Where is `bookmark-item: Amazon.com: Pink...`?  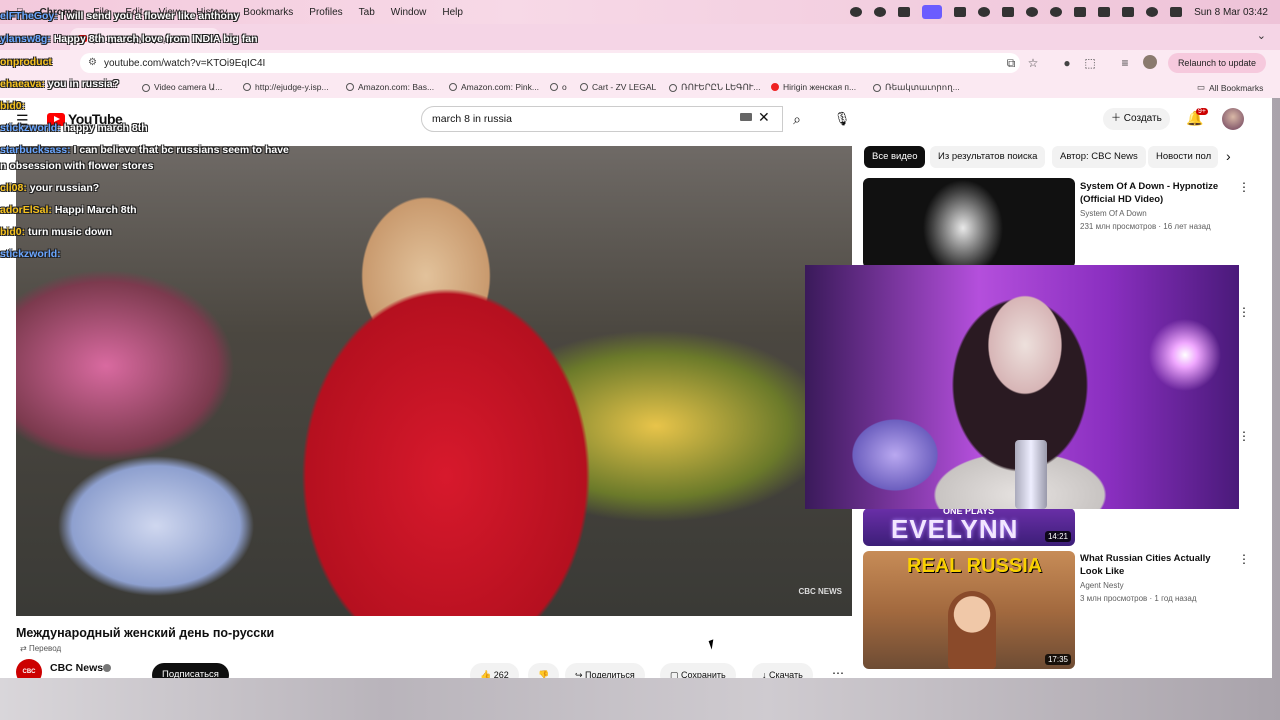
bookmark-item: Amazon.com: Pink... is located at coordinates (494, 87).